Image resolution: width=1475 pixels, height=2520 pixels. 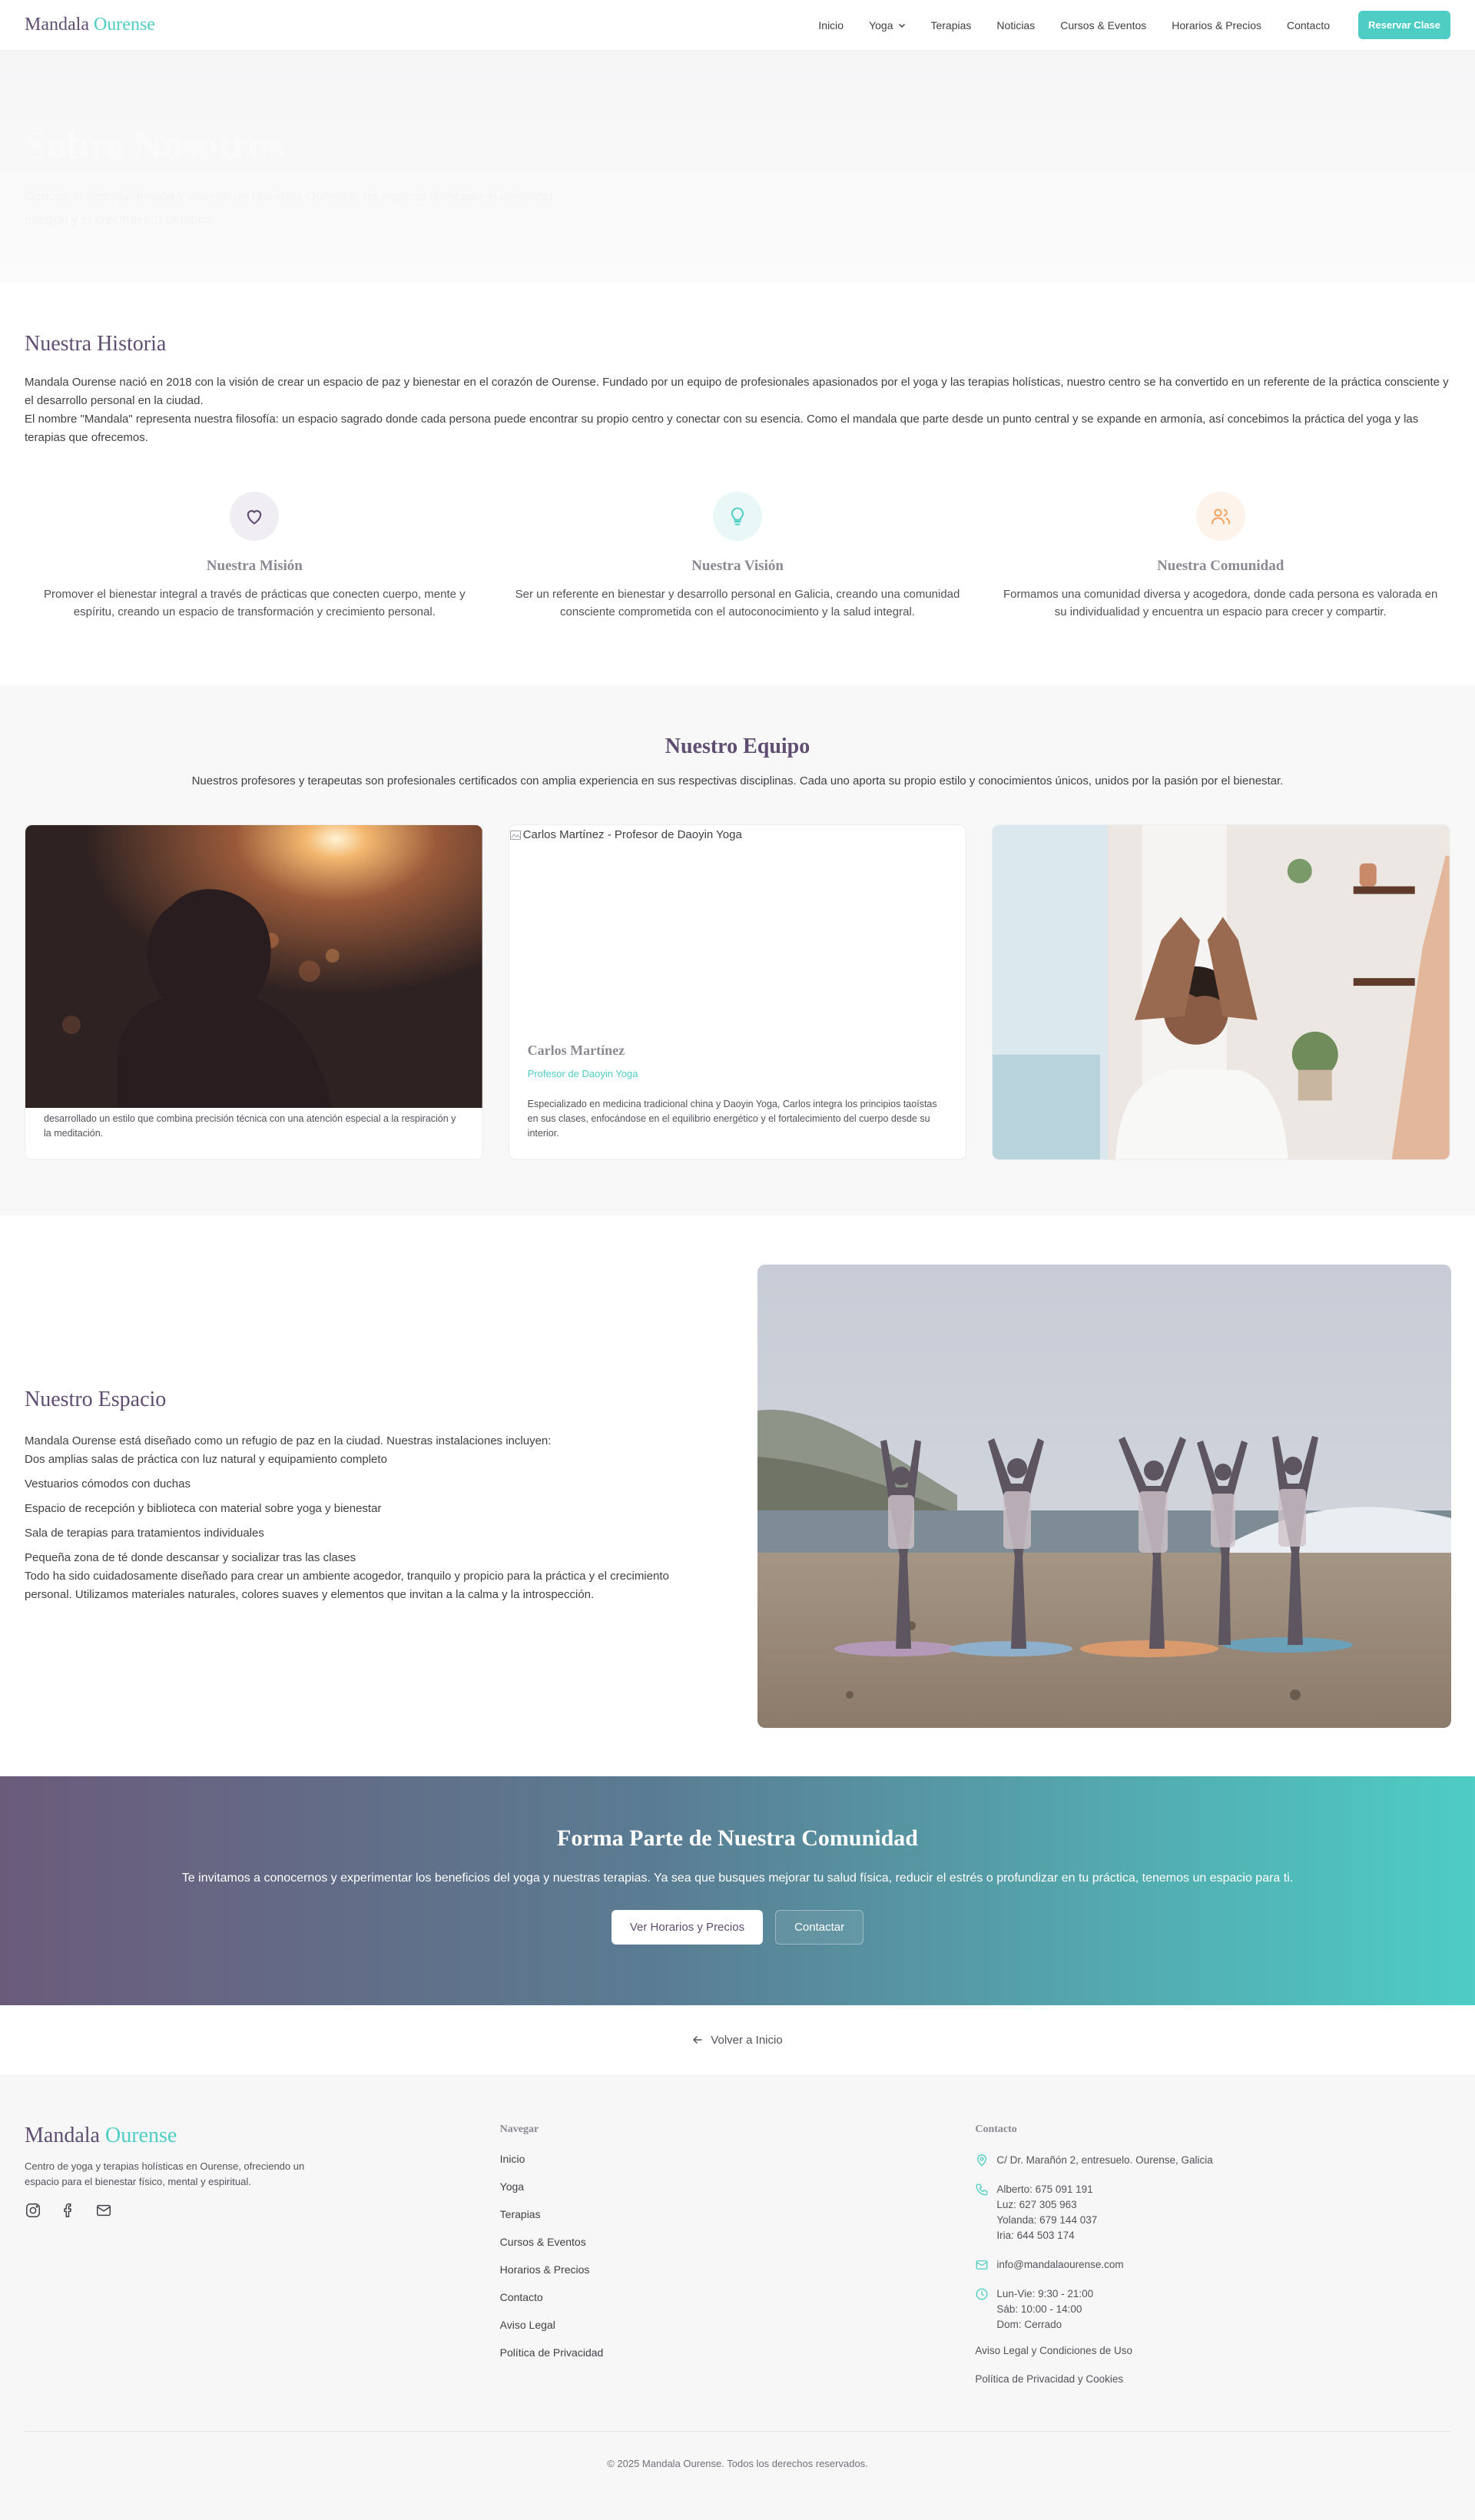 I want to click on footer-logo-accent: Ourense, so click(x=140, y=2135).